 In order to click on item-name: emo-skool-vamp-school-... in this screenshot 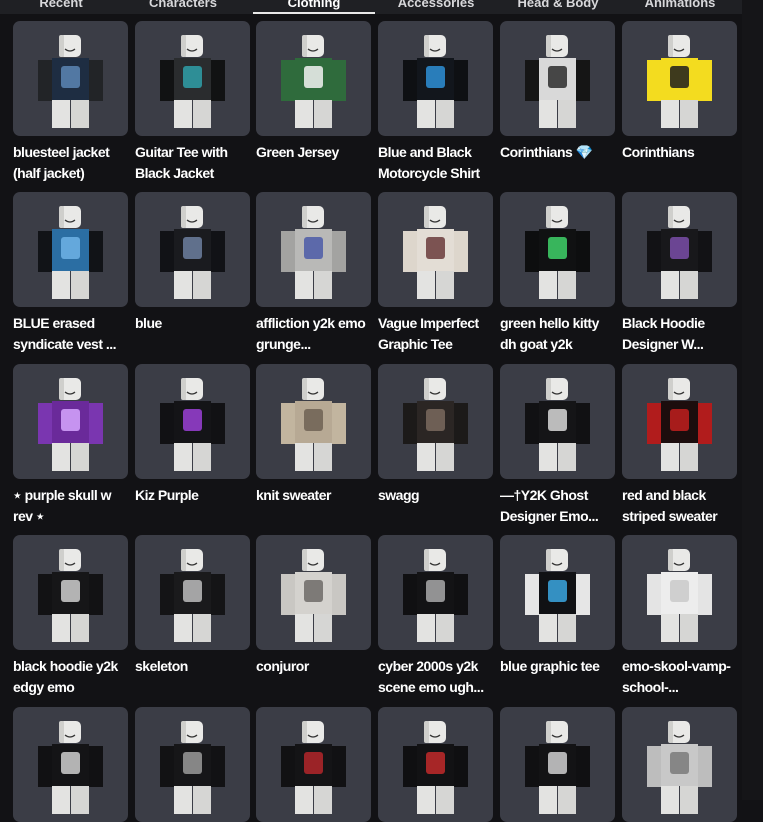, I will do `click(676, 676)`.